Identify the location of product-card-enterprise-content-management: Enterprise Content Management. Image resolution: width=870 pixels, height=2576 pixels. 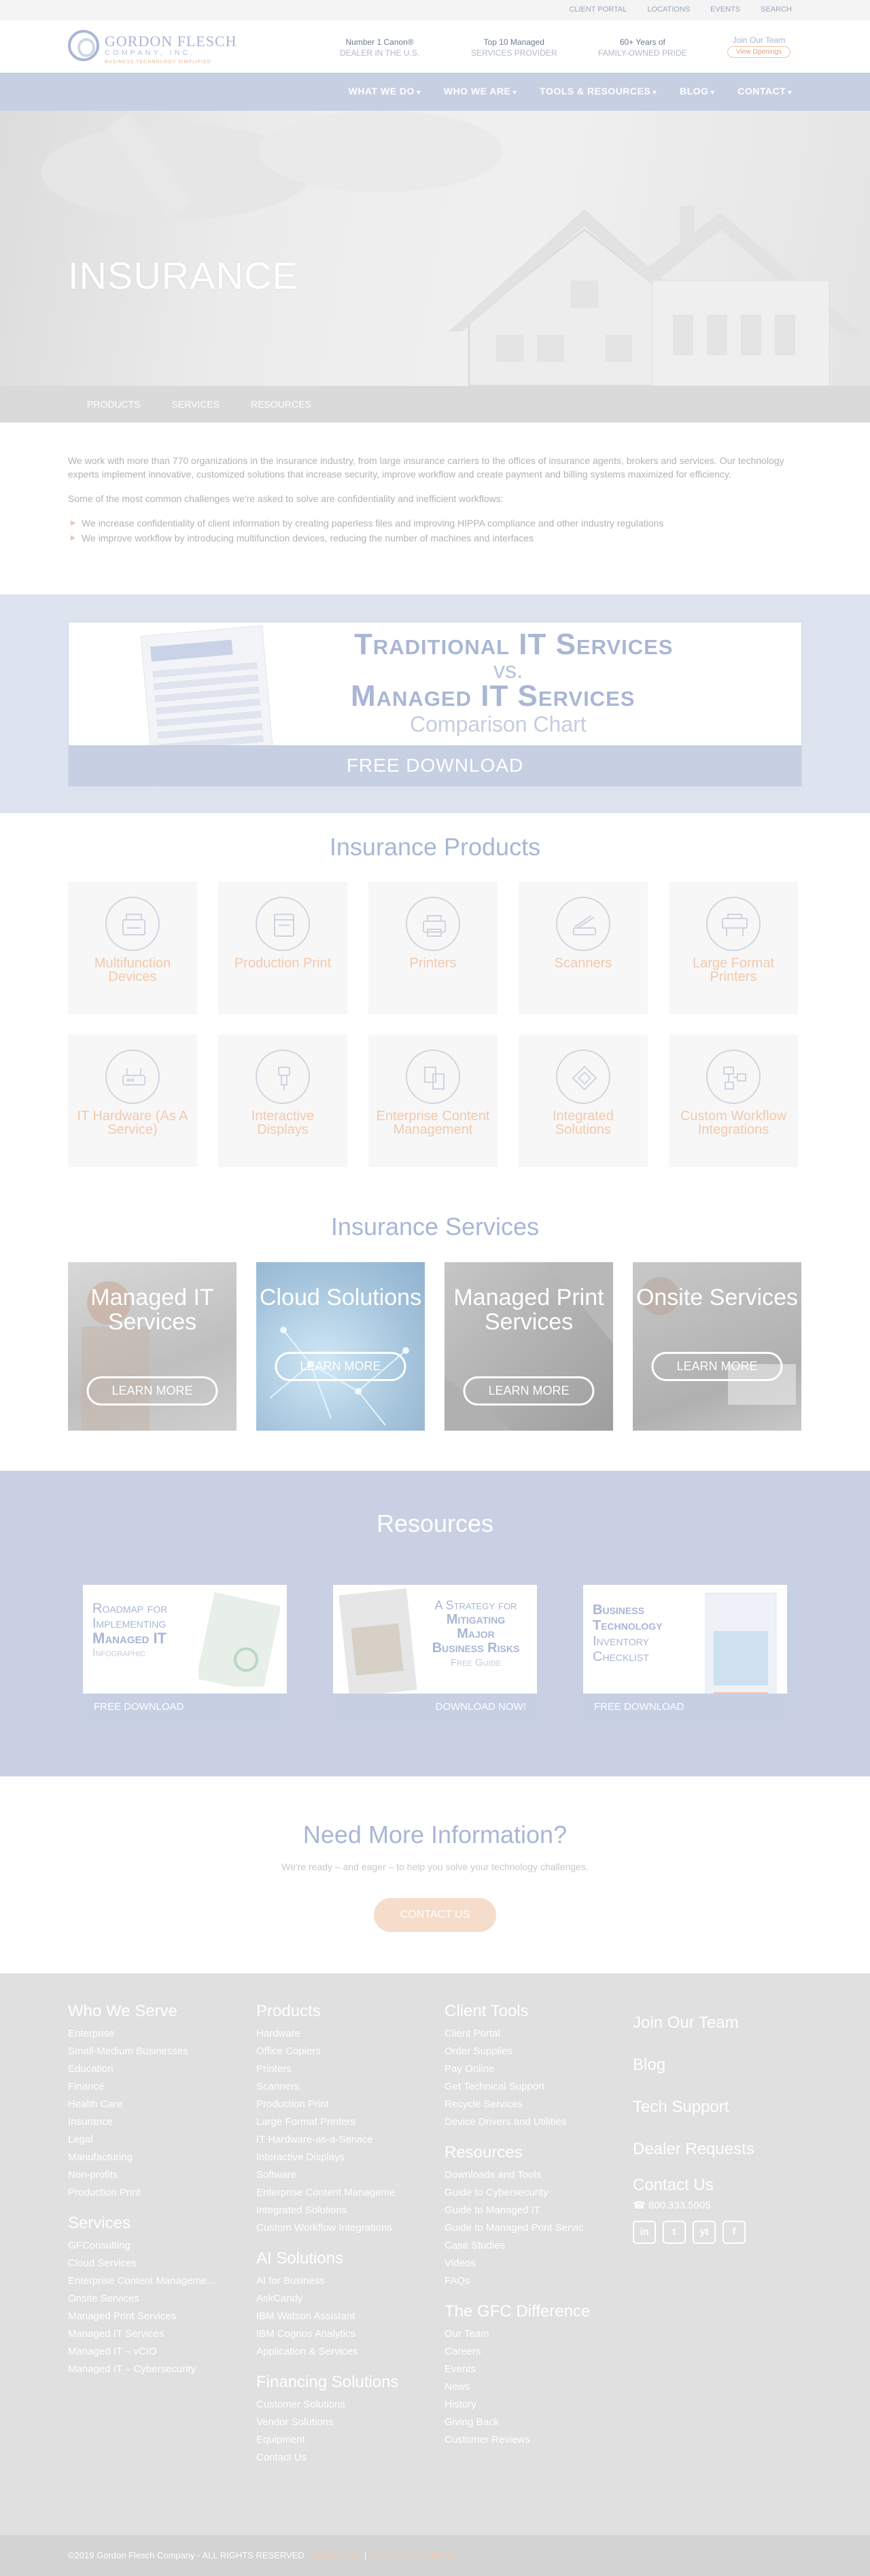
(433, 1101).